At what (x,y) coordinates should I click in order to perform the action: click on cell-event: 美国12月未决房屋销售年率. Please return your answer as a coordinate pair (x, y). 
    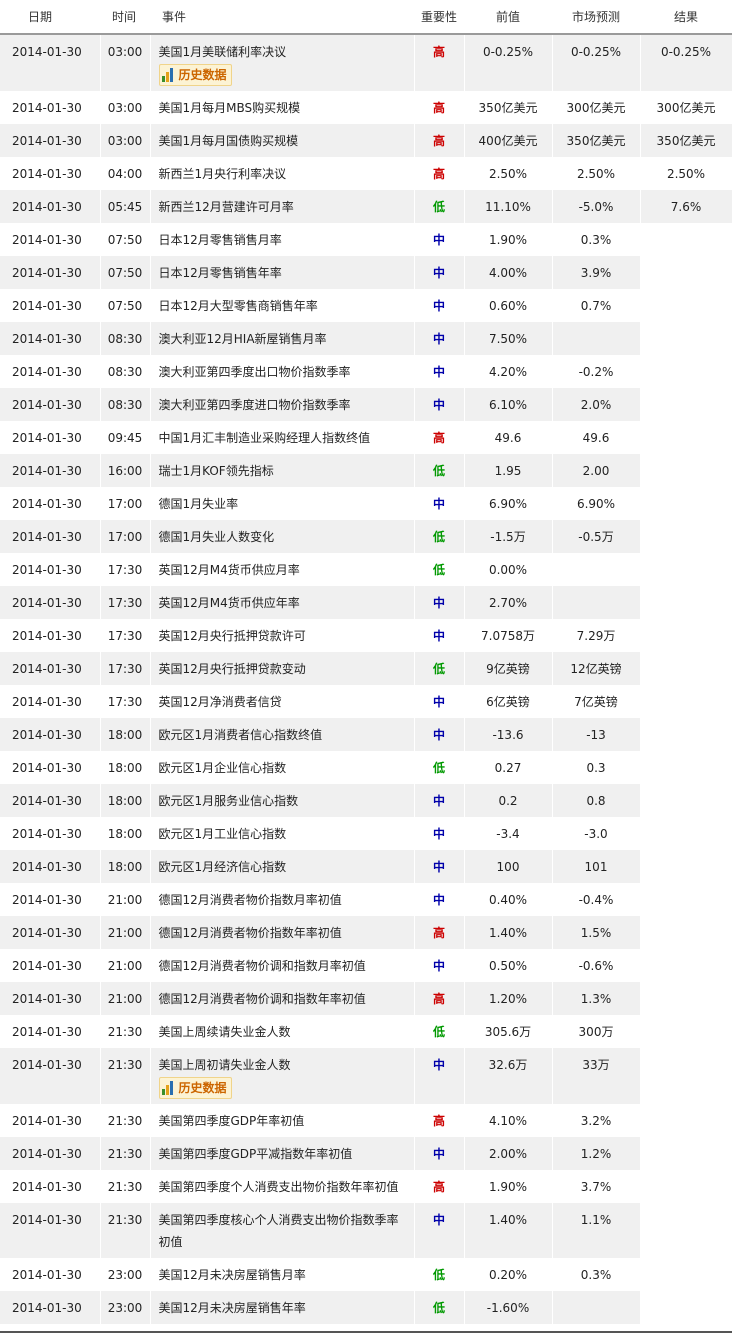
    Looking at the image, I should click on (282, 1307).